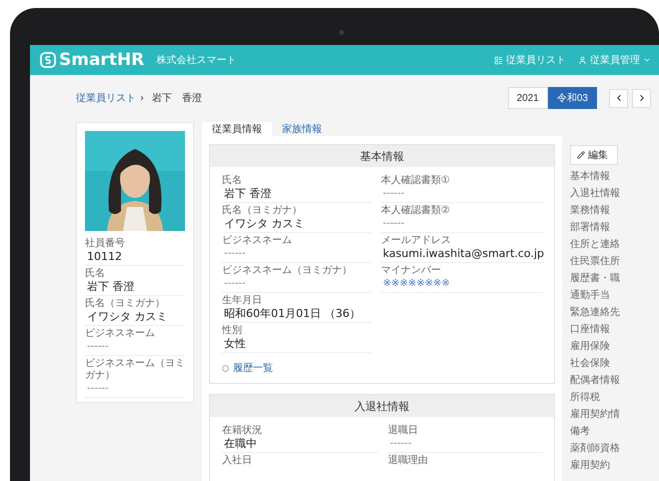  Describe the element at coordinates (382, 156) in the screenshot. I see `section-title: 基本情報` at that location.